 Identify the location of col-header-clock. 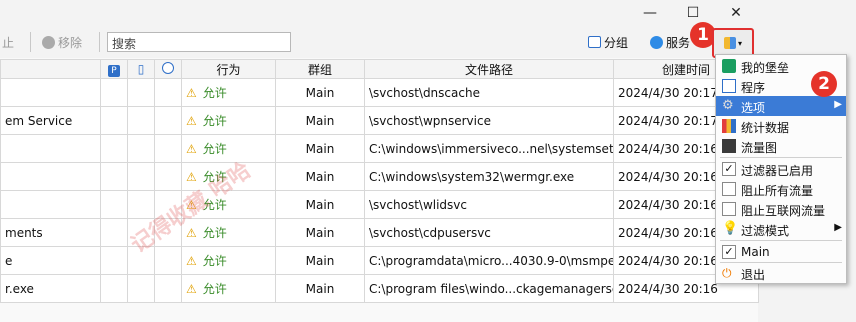
(168, 69).